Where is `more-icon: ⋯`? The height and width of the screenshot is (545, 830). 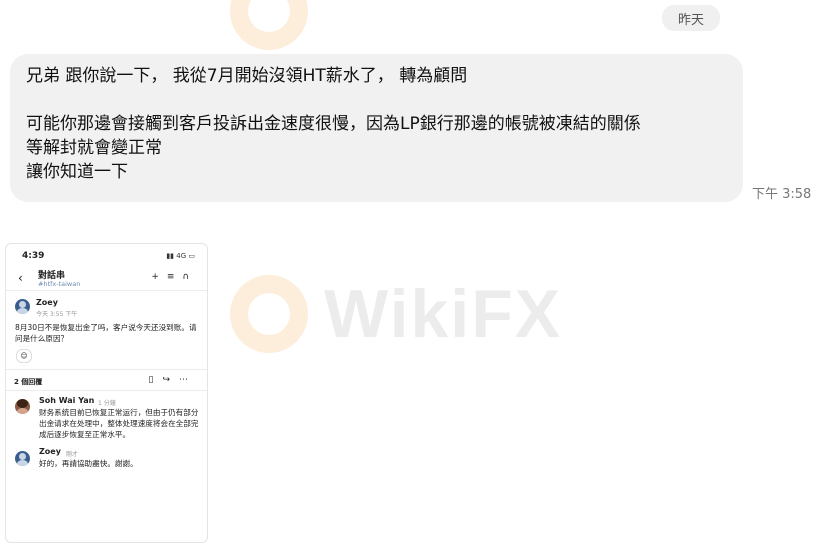 more-icon: ⋯ is located at coordinates (188, 380).